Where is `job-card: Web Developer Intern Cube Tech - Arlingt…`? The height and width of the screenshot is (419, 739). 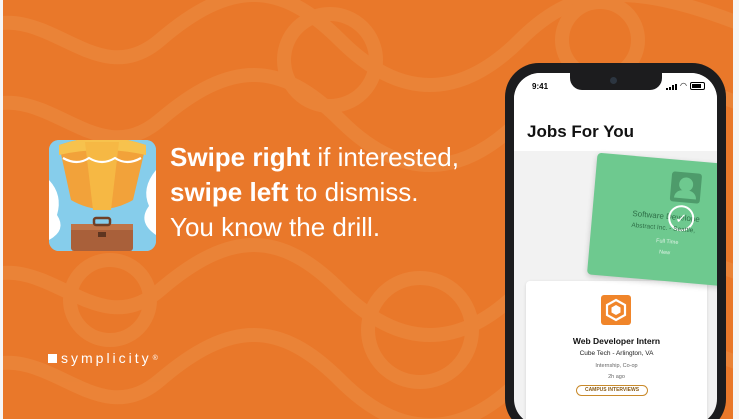
job-card: Web Developer Intern Cube Tech - Arlingt… is located at coordinates (616, 350).